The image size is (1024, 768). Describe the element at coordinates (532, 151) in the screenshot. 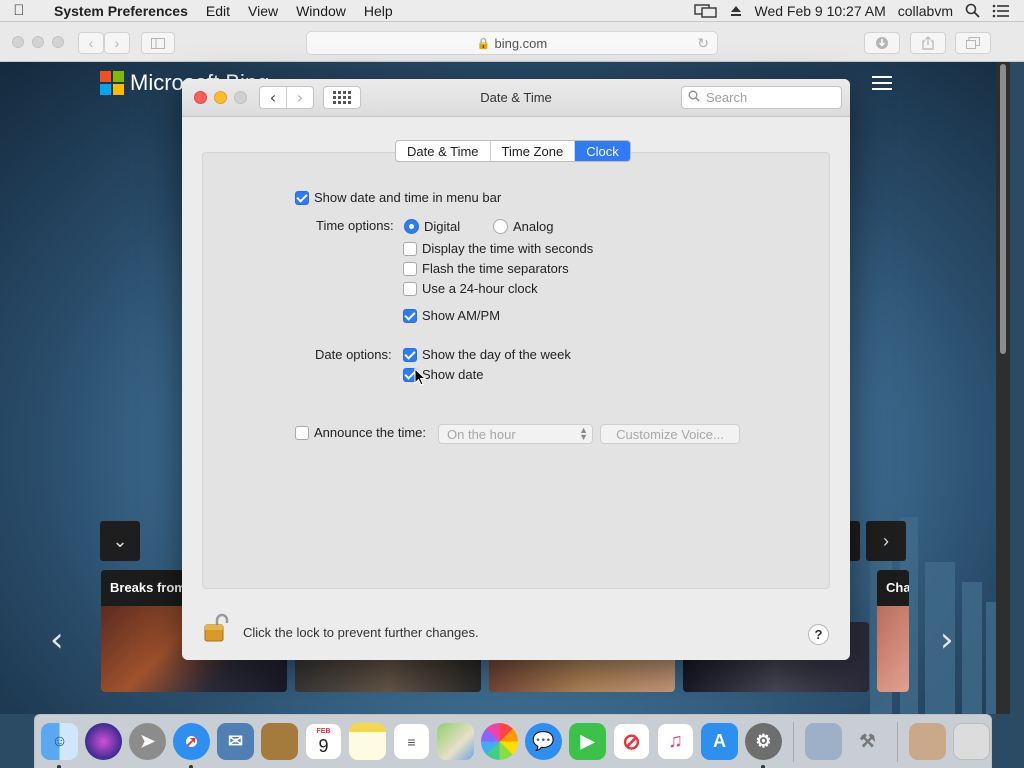

I see `tab-time-zone: Time Zone` at that location.